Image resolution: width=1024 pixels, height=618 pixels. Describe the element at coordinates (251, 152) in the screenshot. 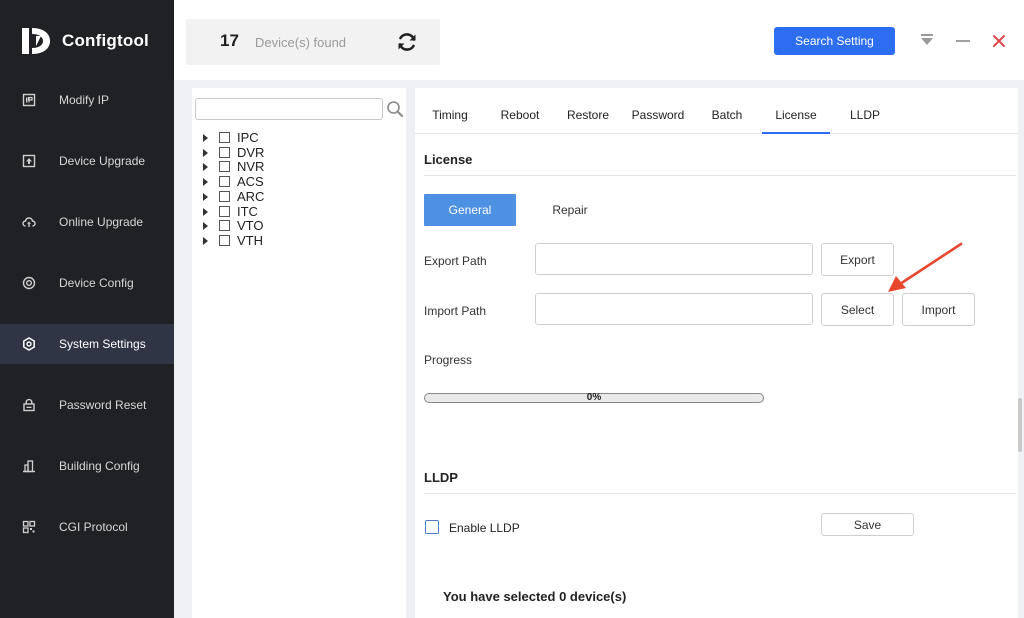

I see `tree-item-label: DVR` at that location.